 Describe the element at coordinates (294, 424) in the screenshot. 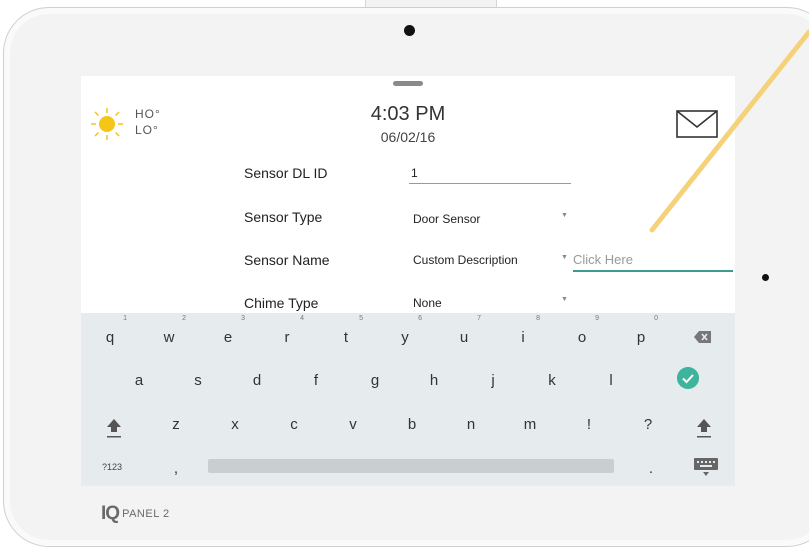

I see `key-c: c` at that location.